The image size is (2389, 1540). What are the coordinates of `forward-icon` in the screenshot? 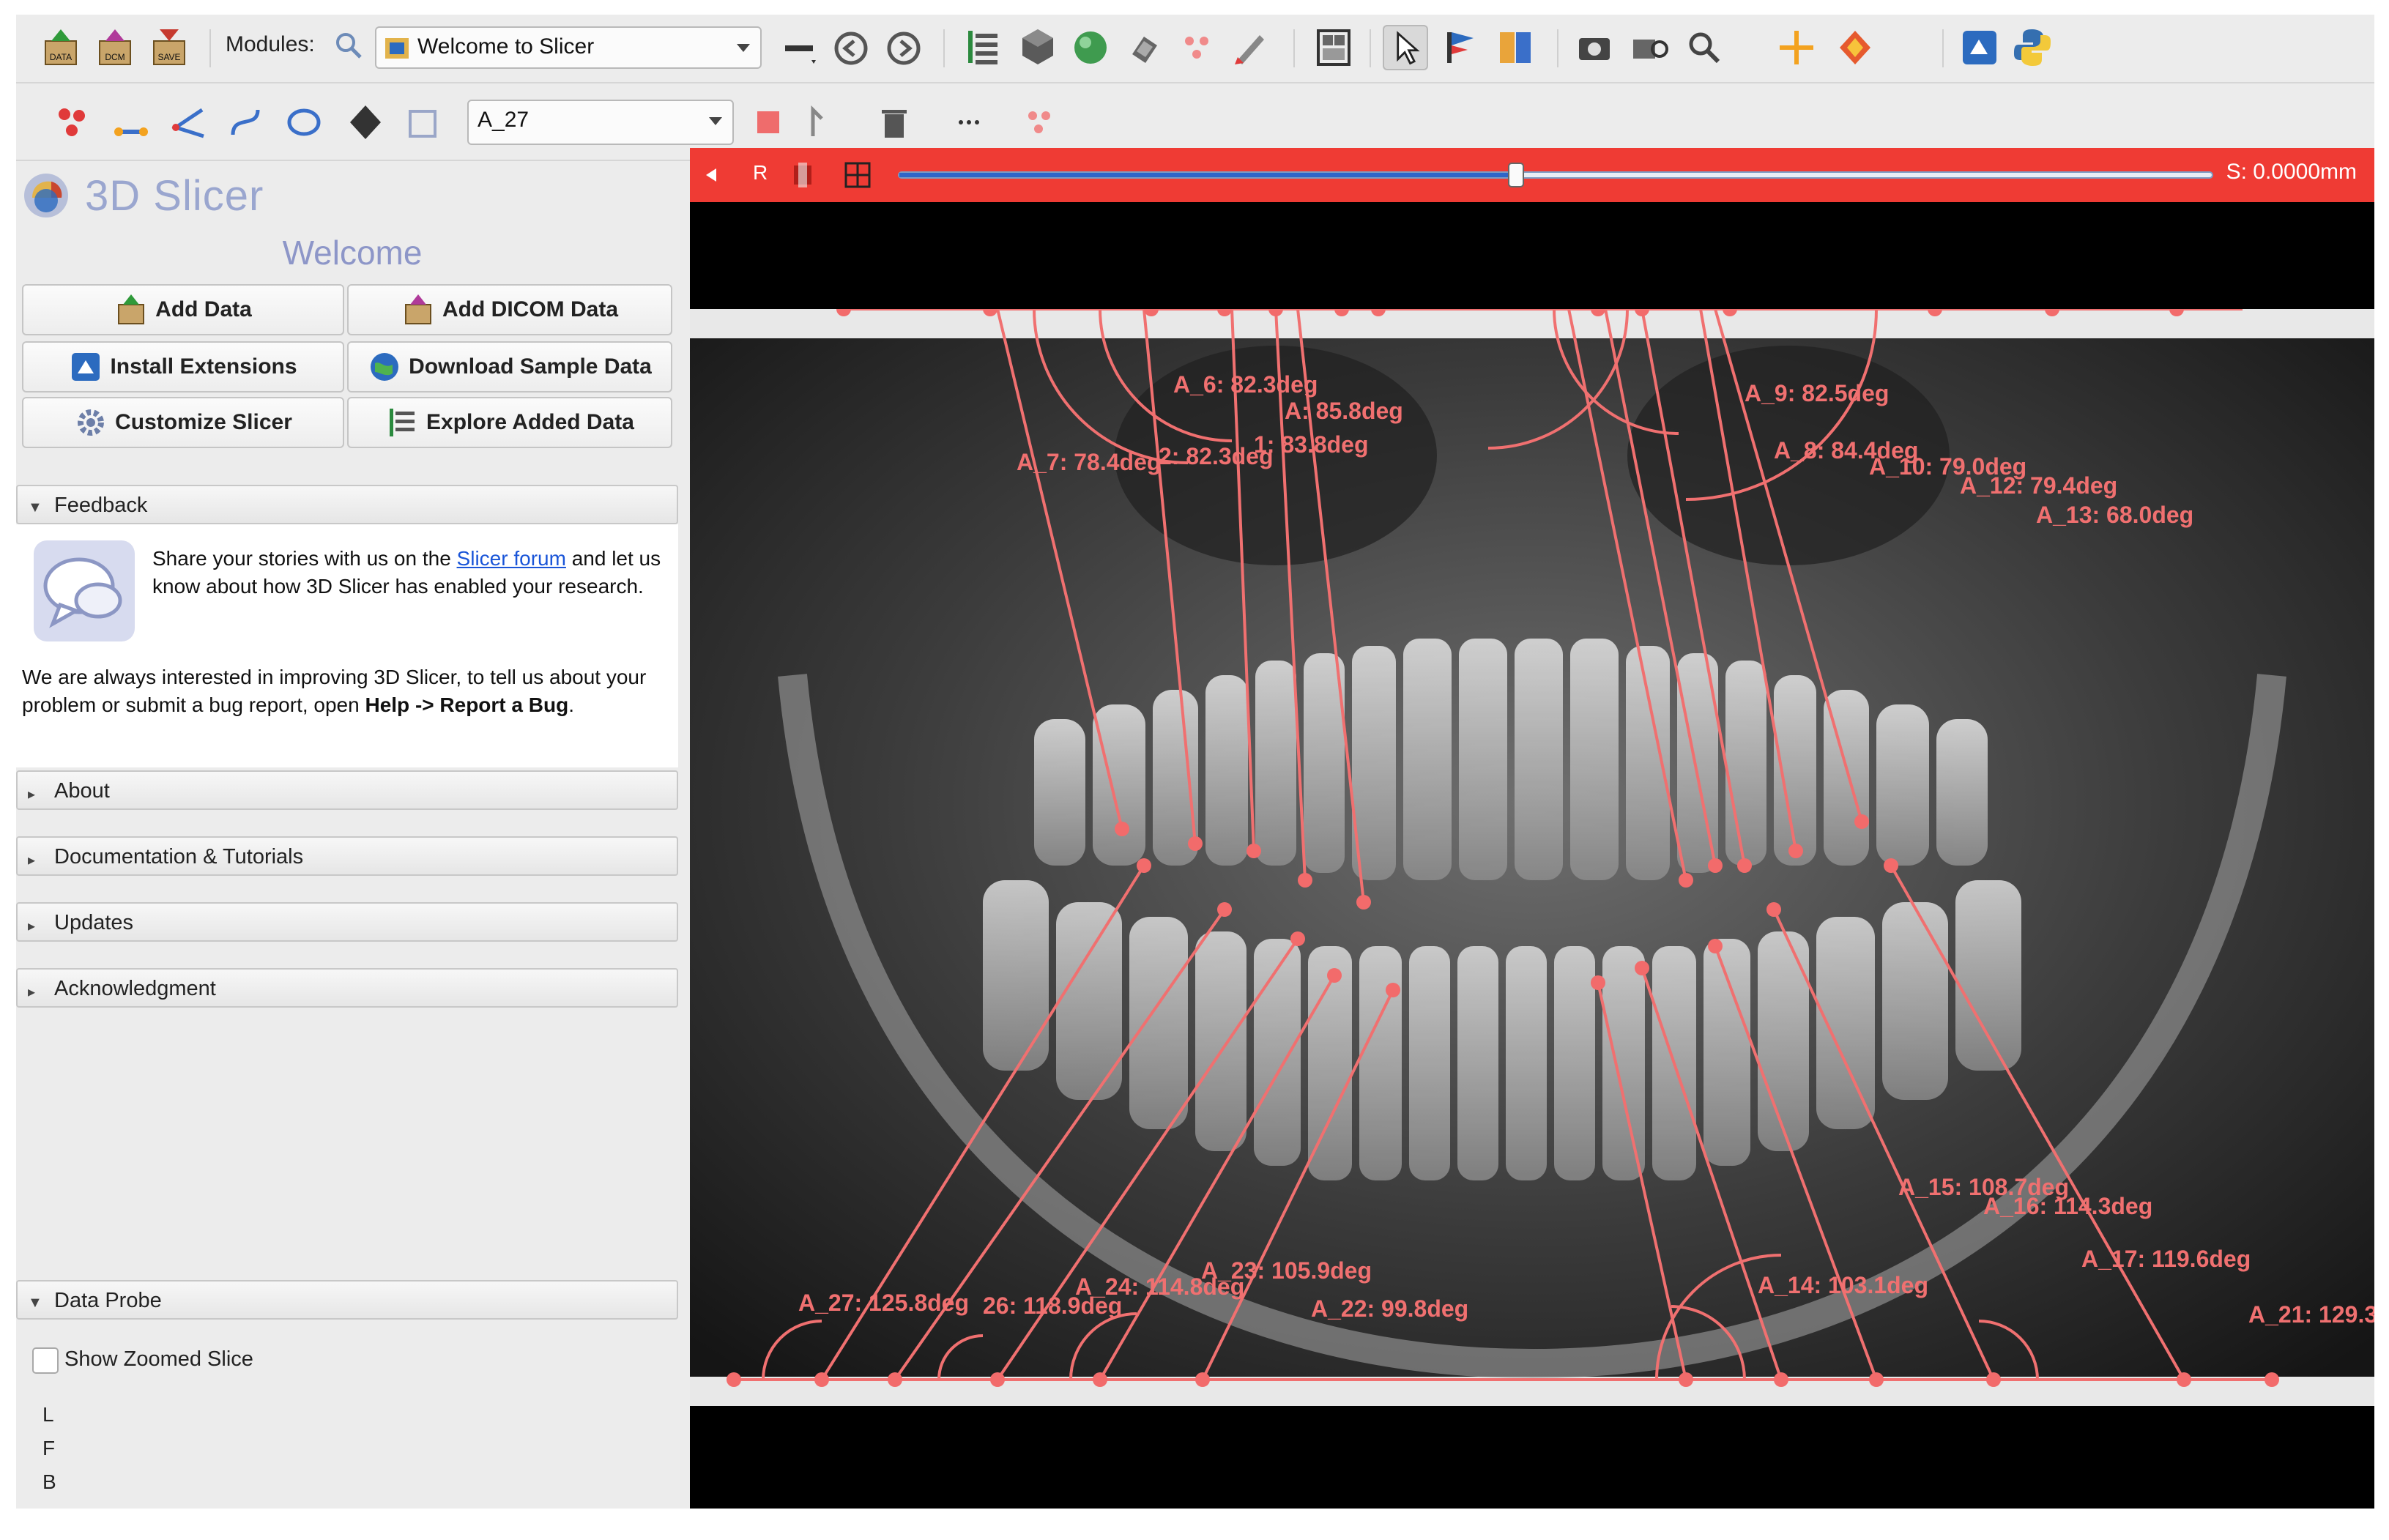 It's located at (904, 49).